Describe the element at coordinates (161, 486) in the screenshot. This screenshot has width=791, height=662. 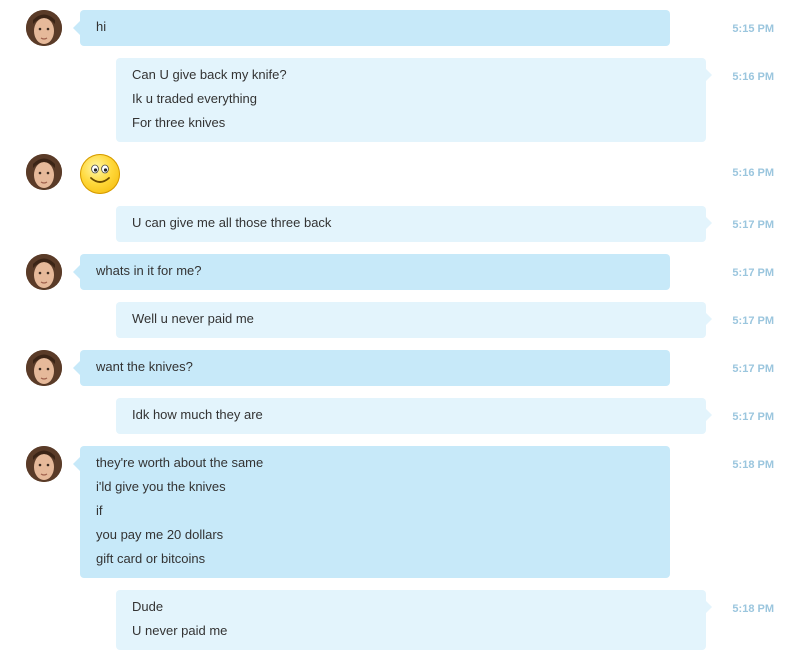
I see `message-text: i'ld give you the knives` at that location.